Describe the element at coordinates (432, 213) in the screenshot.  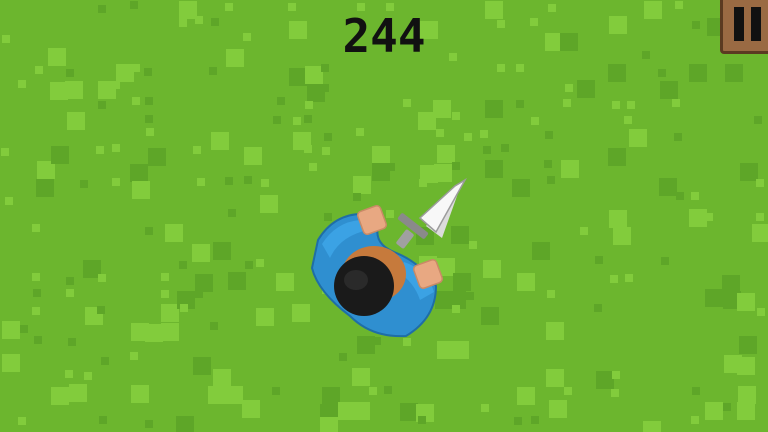
I see `sword` at that location.